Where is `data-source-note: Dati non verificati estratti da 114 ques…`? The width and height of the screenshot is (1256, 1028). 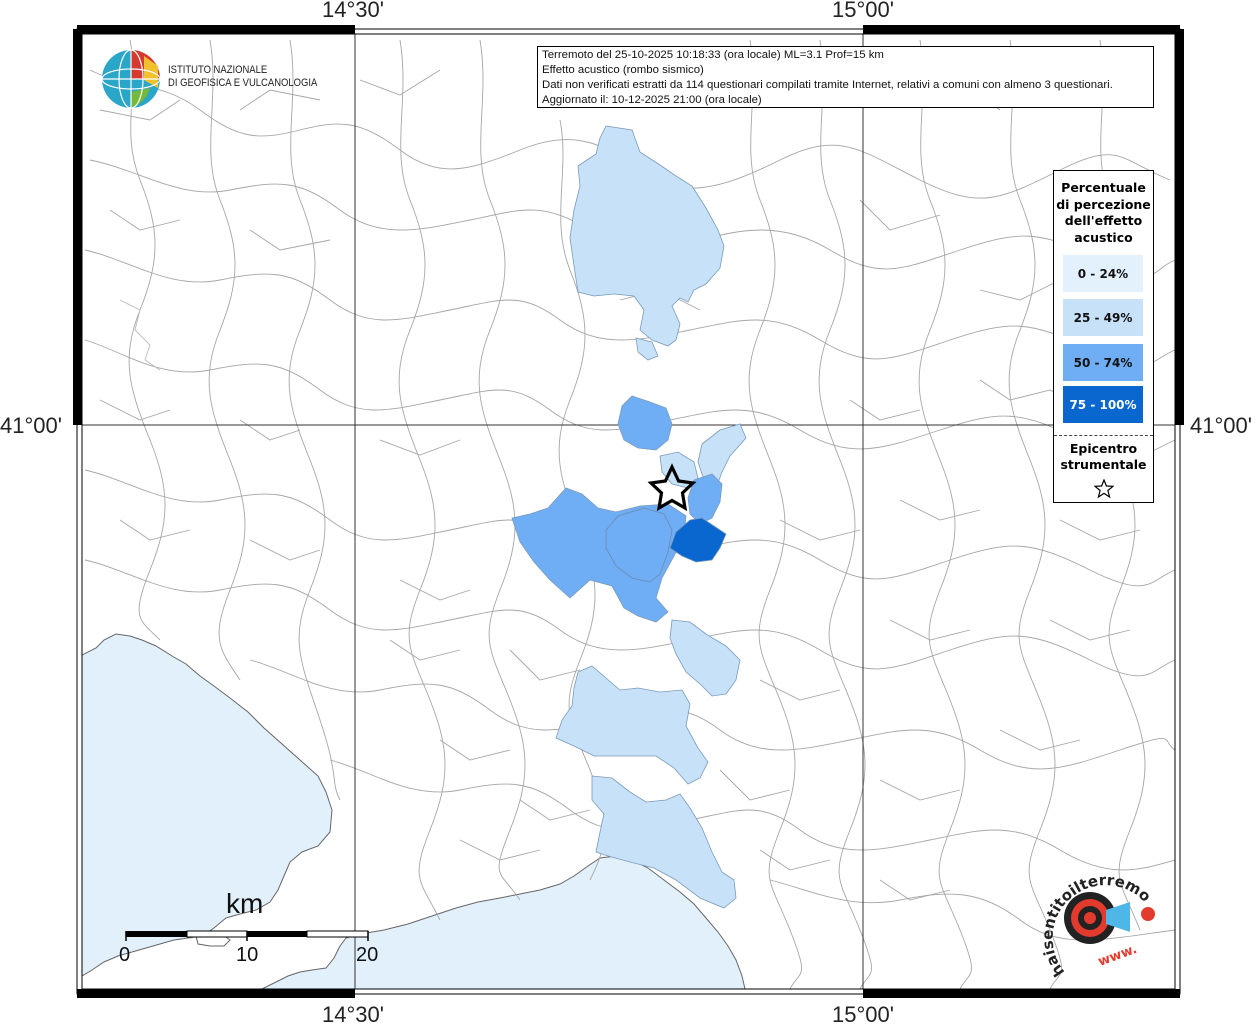
data-source-note: Dati non verificati estratti da 114 ques… is located at coordinates (827, 85).